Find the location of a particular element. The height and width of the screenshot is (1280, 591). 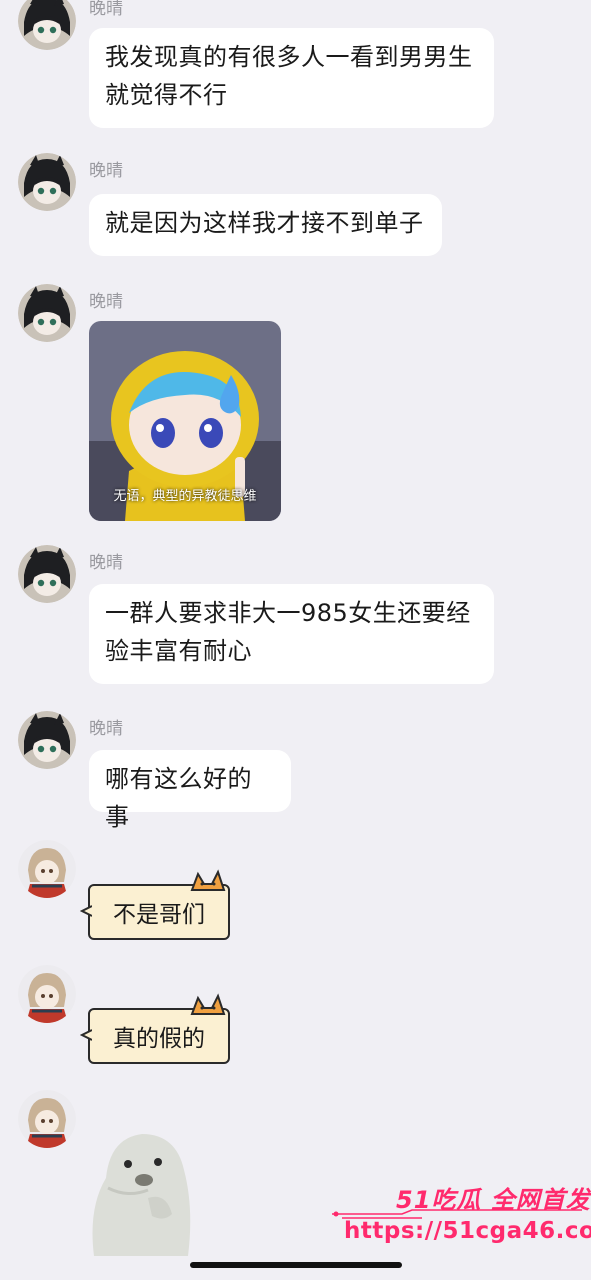

message-text: 就是因为这样我才接不到单子 is located at coordinates (264, 223).